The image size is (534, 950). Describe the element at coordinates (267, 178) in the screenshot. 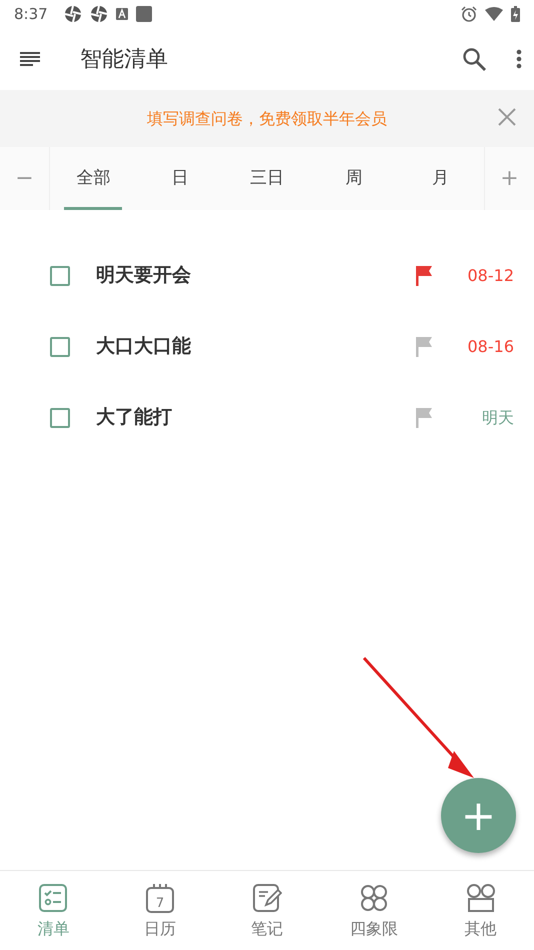

I see `range-tab: 三日` at that location.